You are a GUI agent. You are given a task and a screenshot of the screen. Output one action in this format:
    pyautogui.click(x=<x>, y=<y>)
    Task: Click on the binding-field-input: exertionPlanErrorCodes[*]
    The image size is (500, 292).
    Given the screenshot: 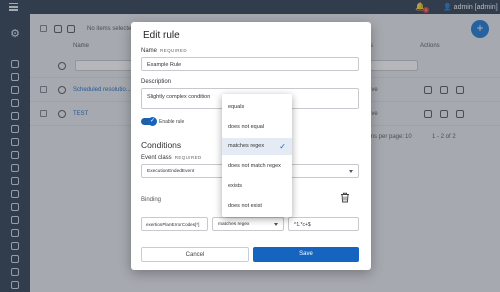 What is the action you would take?
    pyautogui.click(x=174, y=224)
    